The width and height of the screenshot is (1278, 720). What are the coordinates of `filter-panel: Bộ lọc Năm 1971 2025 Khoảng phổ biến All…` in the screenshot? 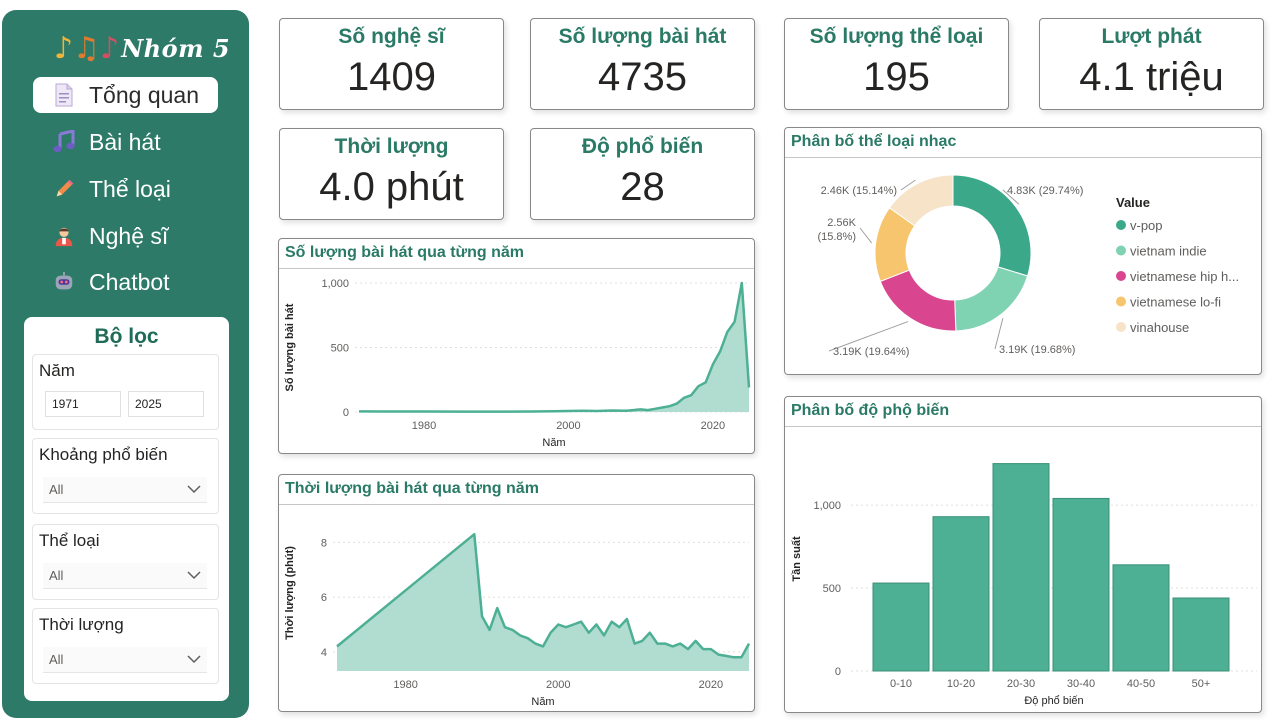 It's located at (126, 509).